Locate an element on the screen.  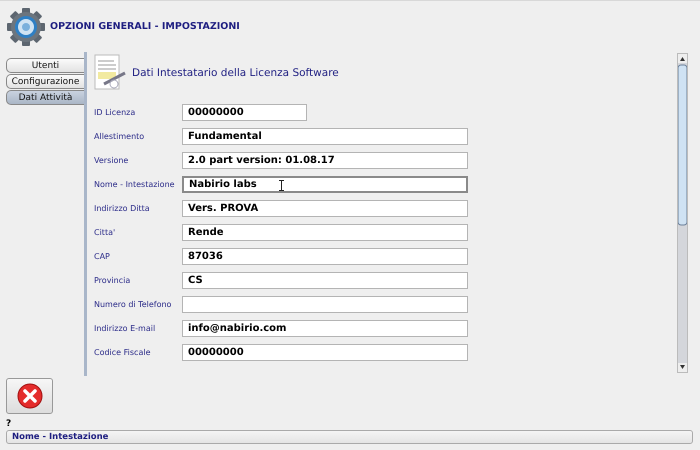
input-field is located at coordinates (325, 304).